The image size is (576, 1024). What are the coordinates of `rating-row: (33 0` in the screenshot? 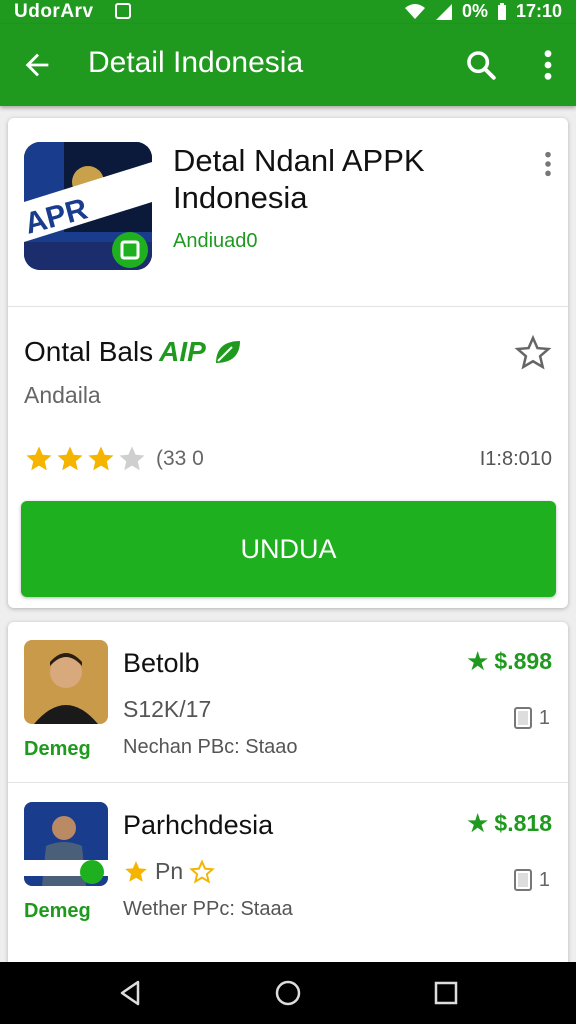 It's located at (114, 459).